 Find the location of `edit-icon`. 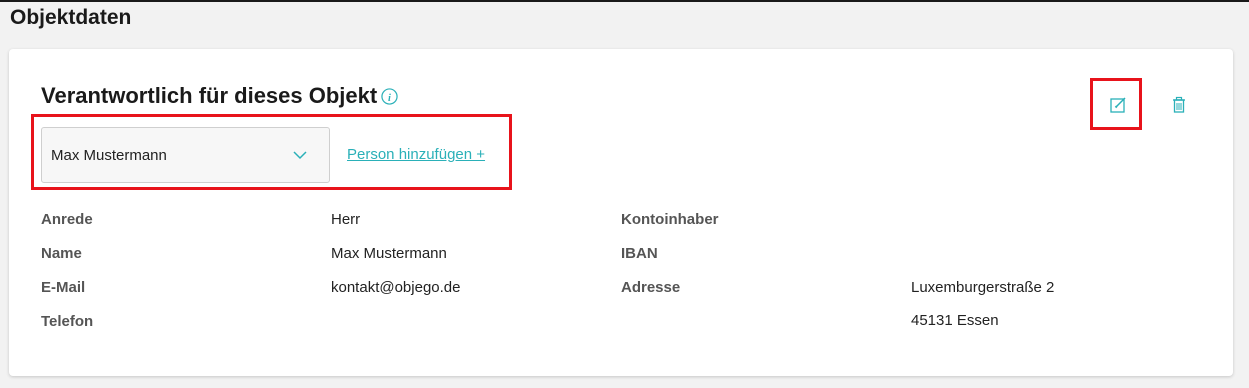

edit-icon is located at coordinates (1118, 105).